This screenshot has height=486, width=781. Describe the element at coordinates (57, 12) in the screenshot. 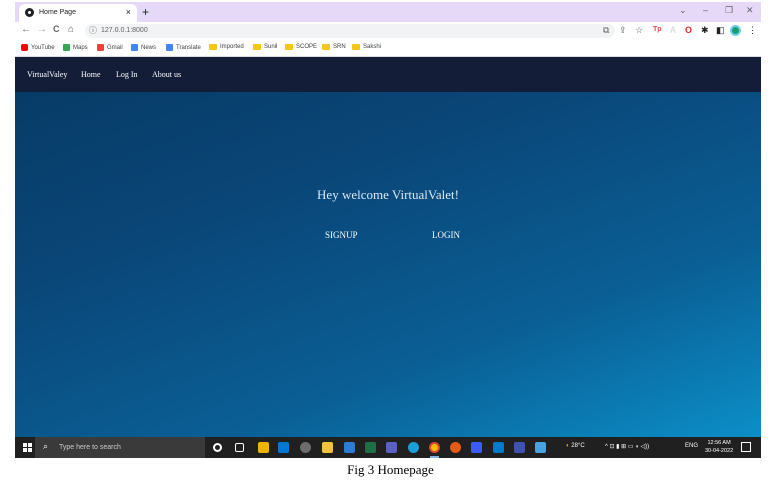

I see `tab-title: Home Page` at that location.